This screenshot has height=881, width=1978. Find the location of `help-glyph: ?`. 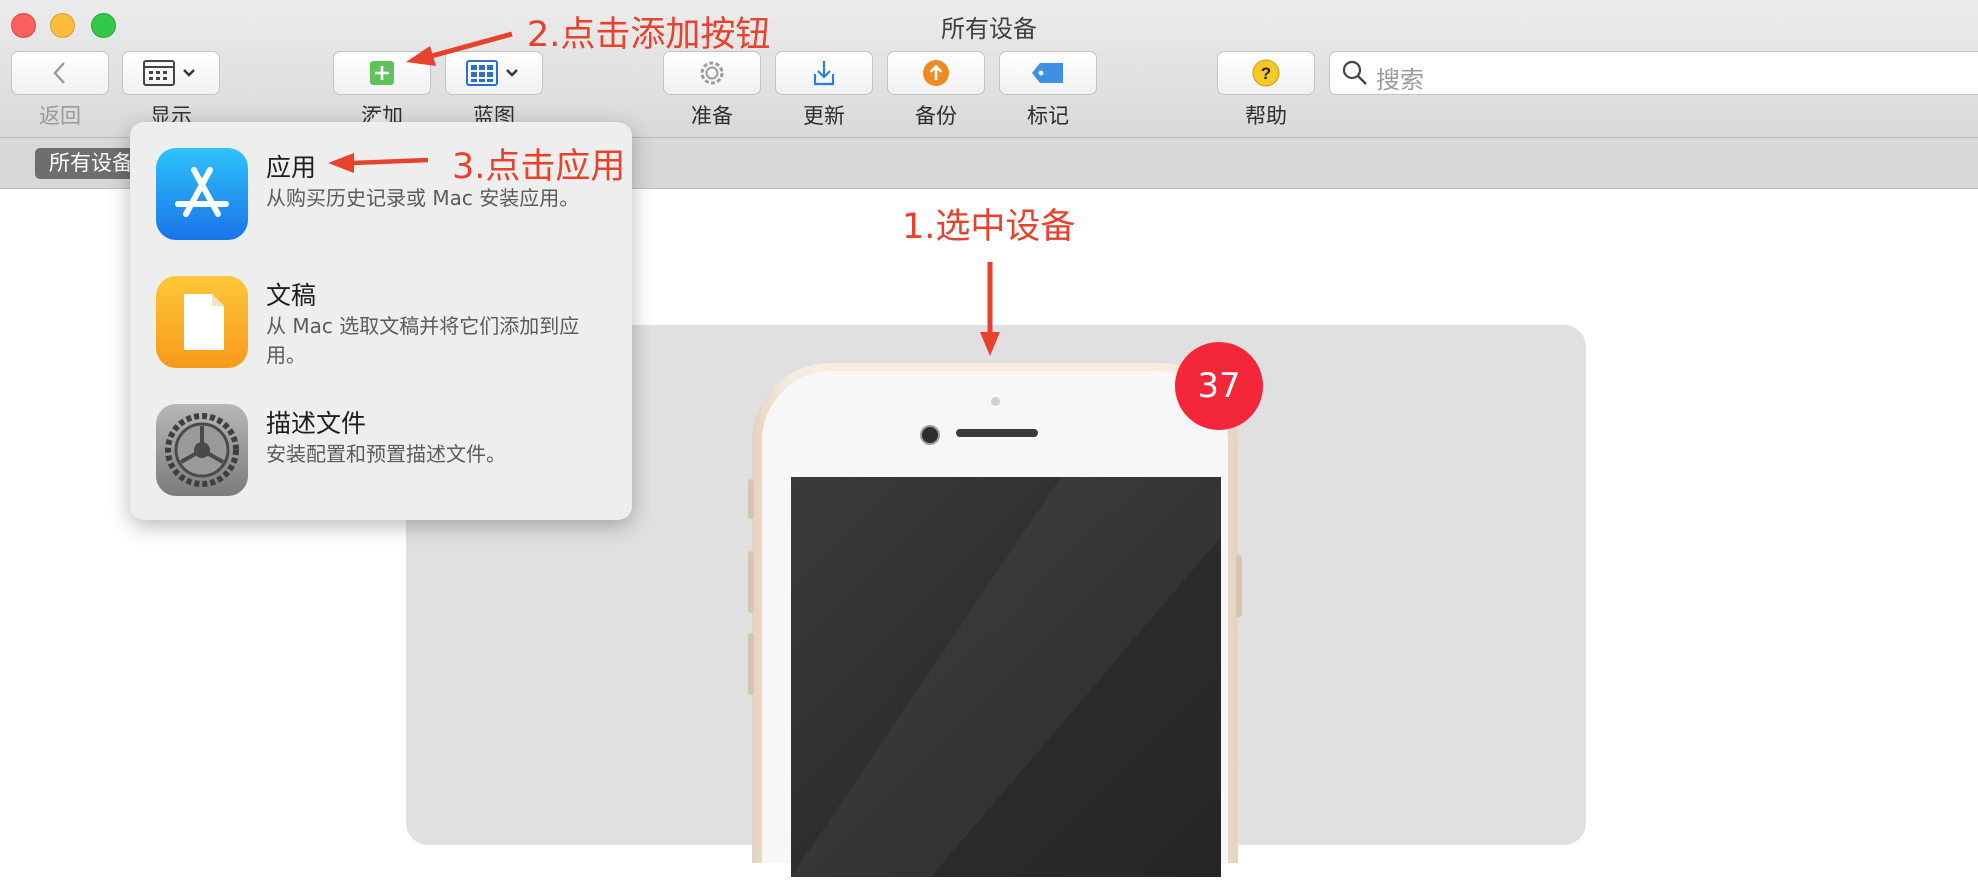

help-glyph: ? is located at coordinates (1266, 73).